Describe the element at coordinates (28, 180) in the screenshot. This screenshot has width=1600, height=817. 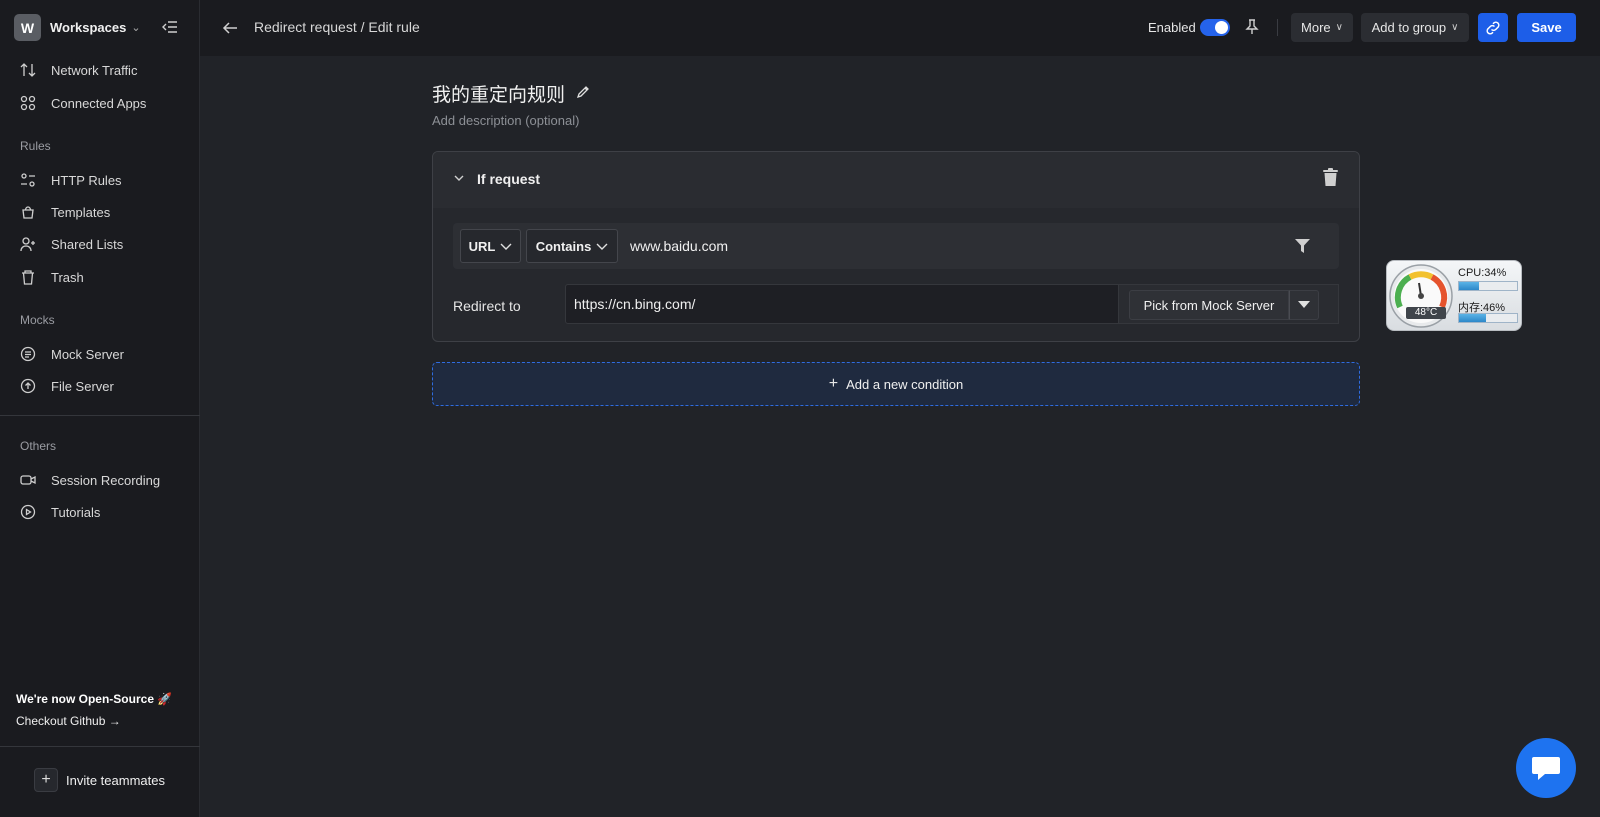
I see `rules-icon` at that location.